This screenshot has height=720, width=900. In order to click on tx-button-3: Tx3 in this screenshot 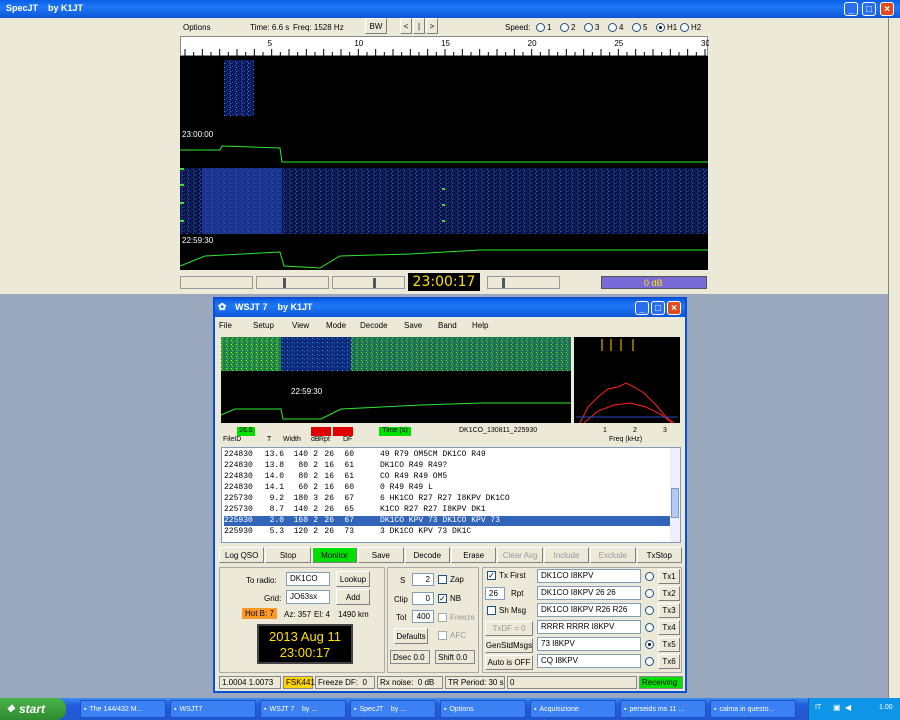, I will do `click(669, 610)`.